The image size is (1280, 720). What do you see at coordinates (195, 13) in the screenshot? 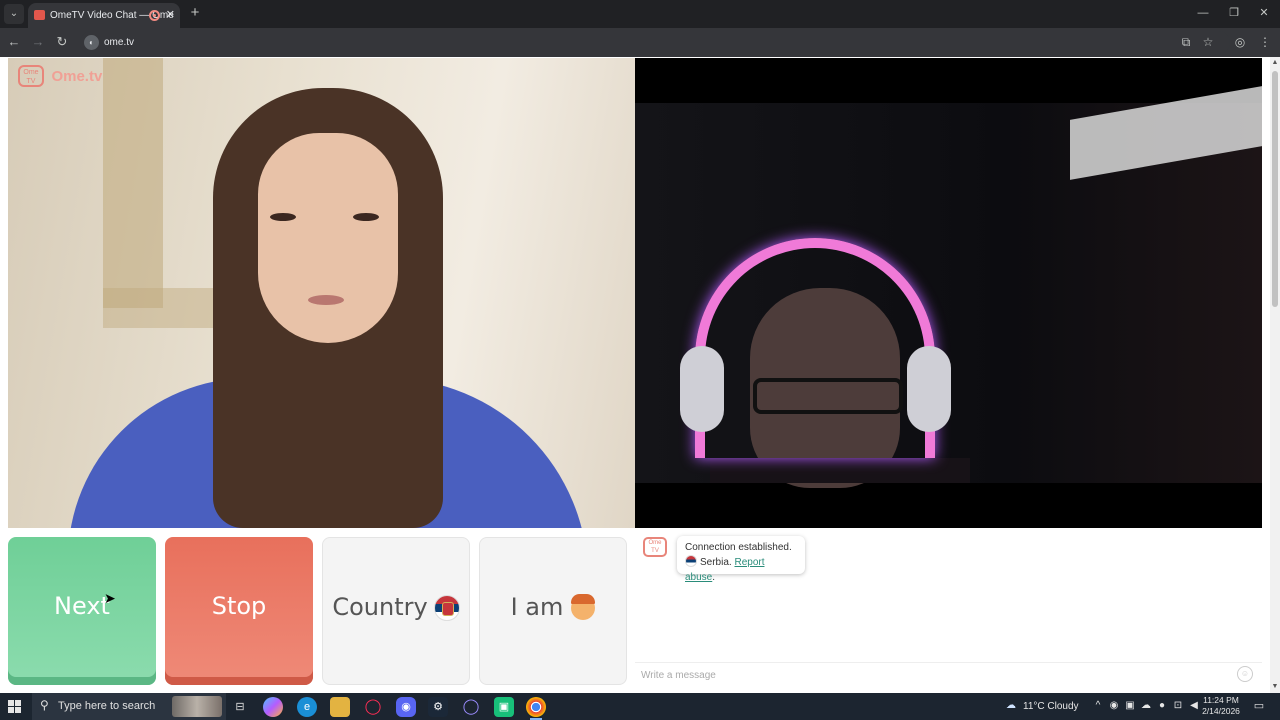
I see `new-tab-icon: +` at bounding box center [195, 13].